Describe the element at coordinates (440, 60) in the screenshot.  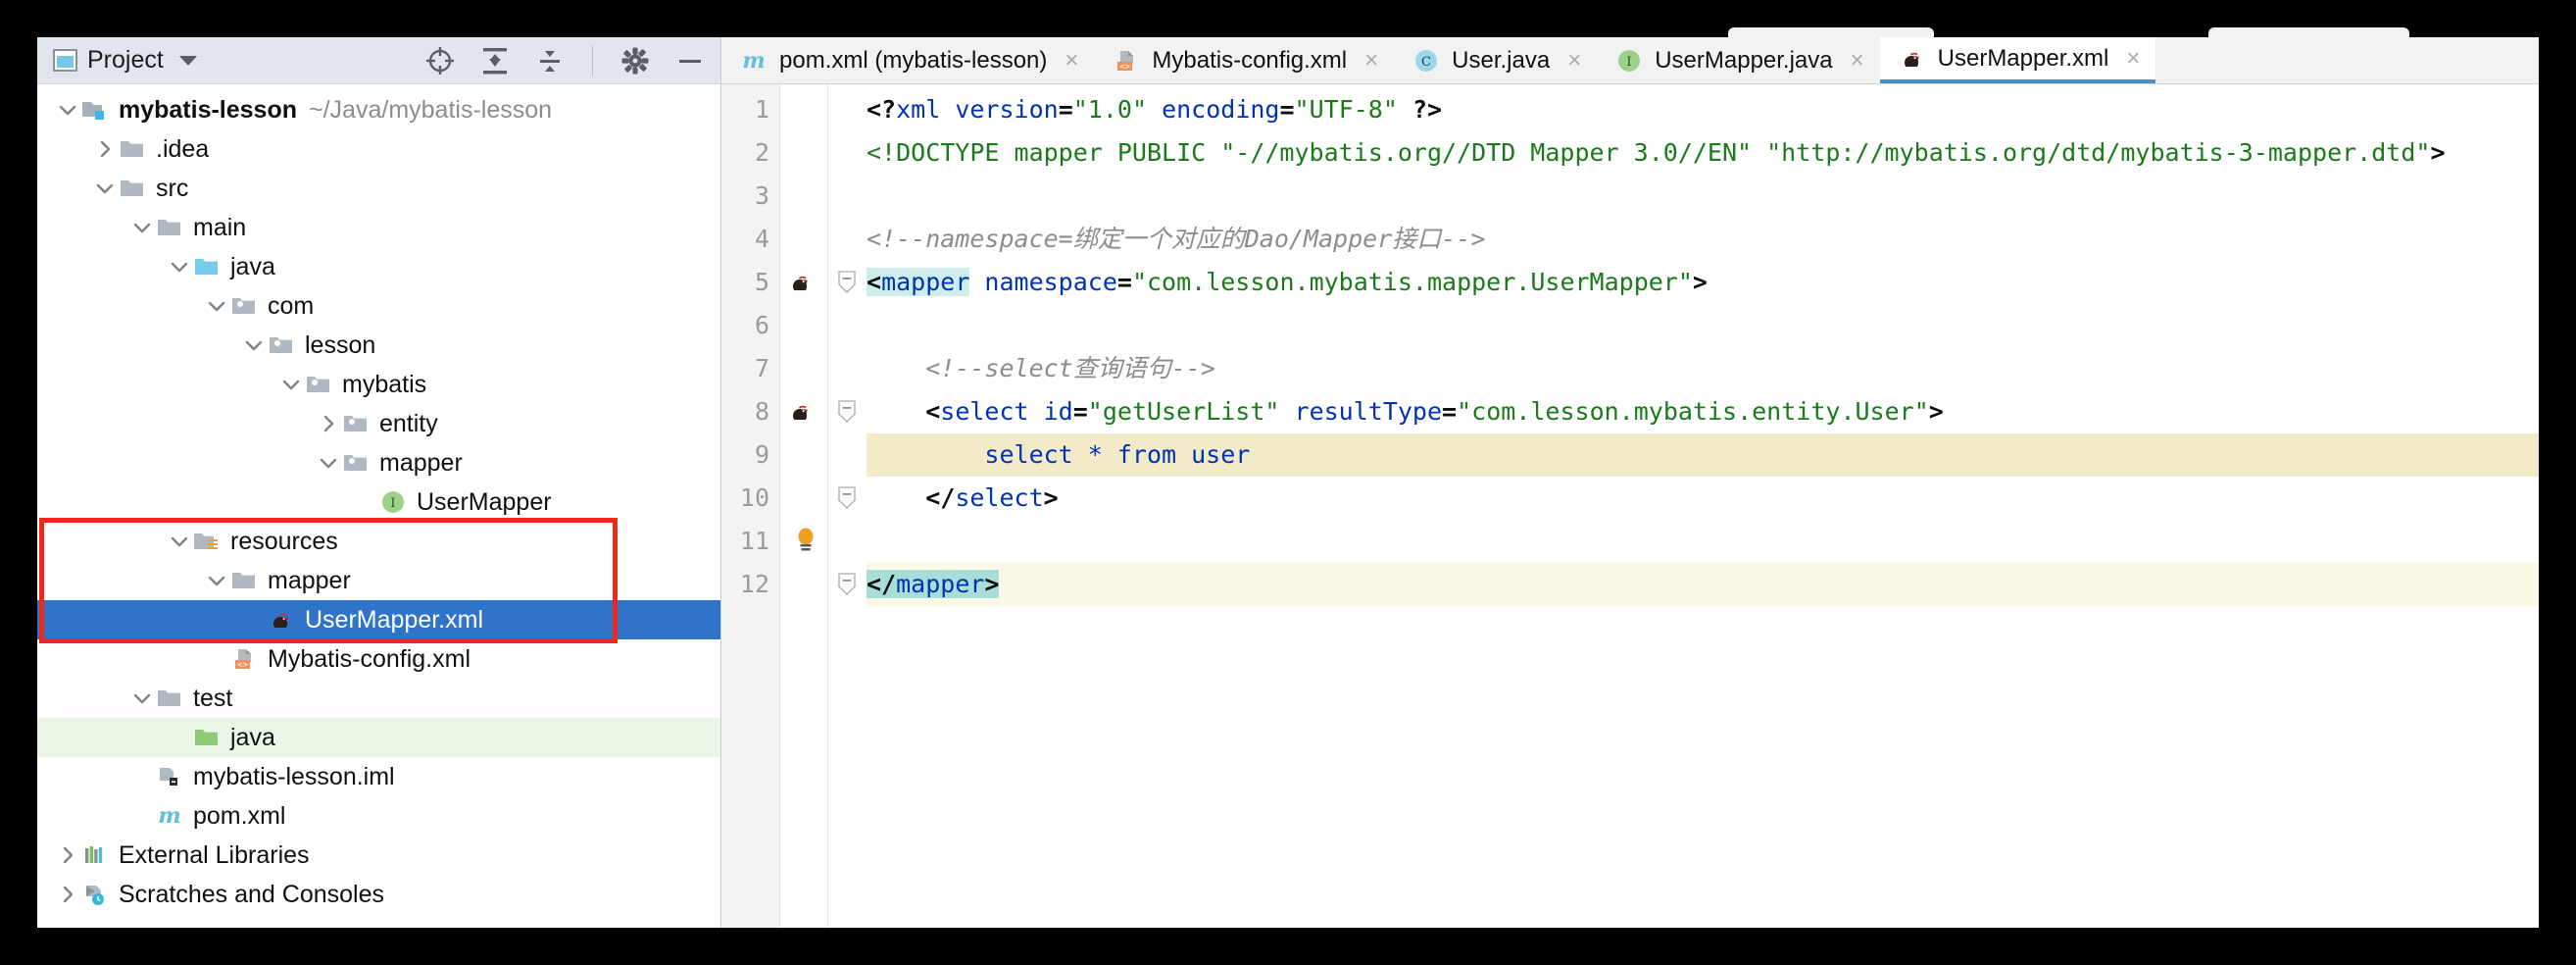
I see `locate-icon` at that location.